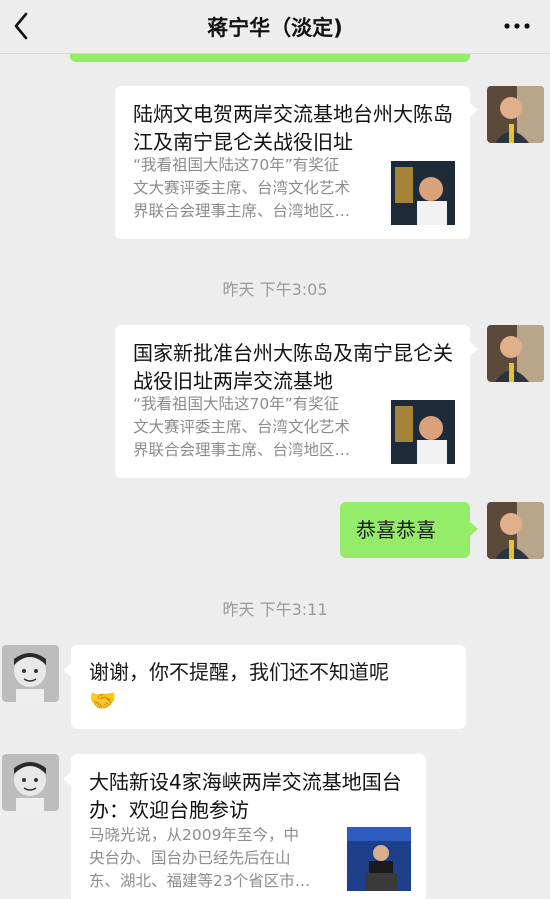  What do you see at coordinates (268, 687) in the screenshot?
I see `received-message-bubble: 谢谢，你不提醒，我们还不知道呢 🤝` at bounding box center [268, 687].